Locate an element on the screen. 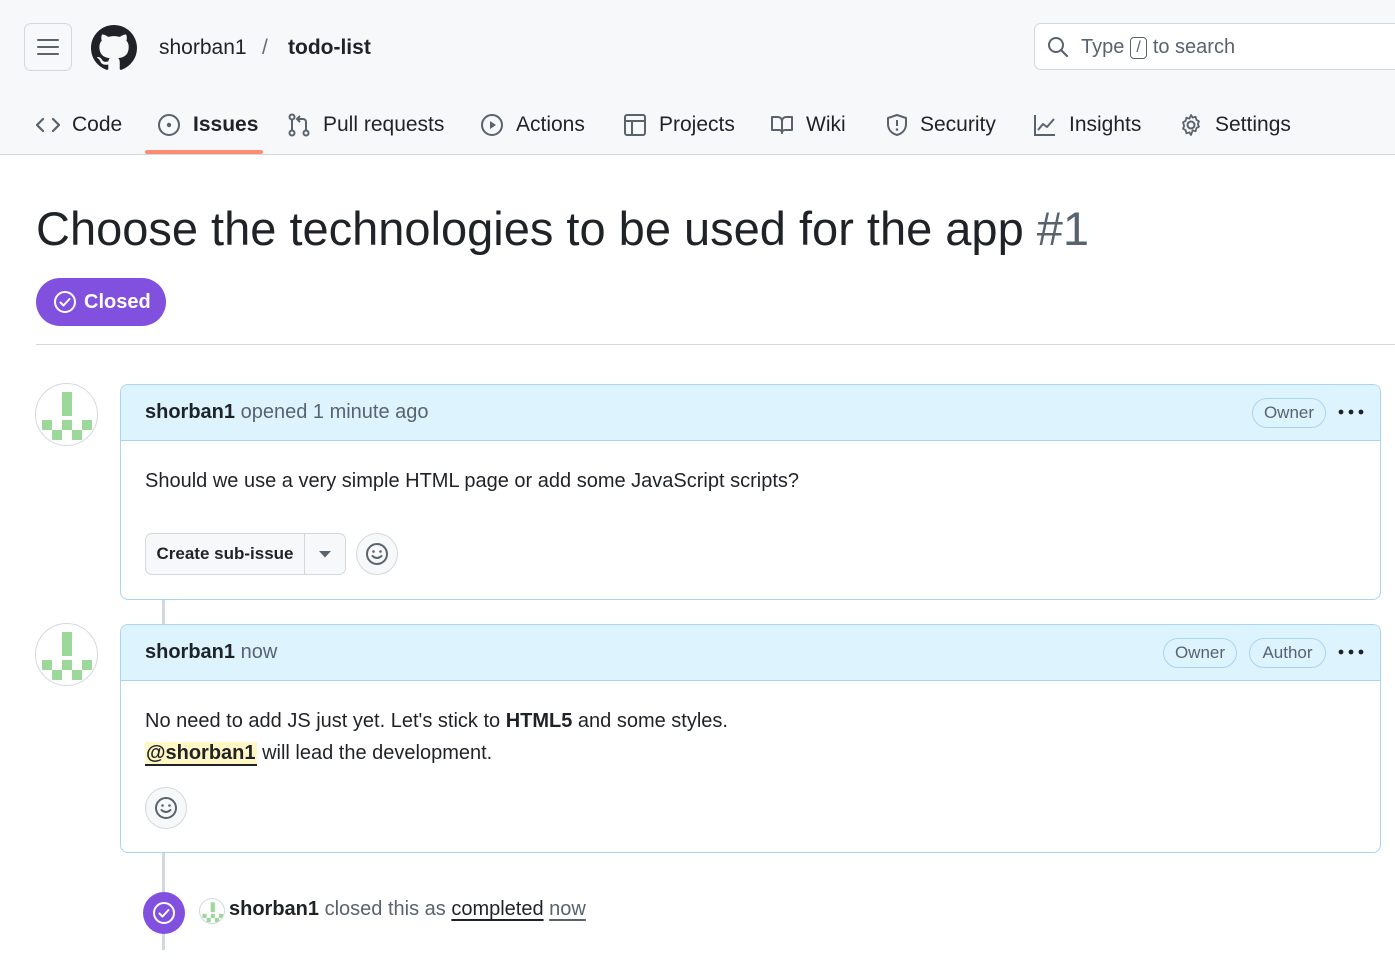 This screenshot has width=1395, height=961. table-icon is located at coordinates (635, 125).